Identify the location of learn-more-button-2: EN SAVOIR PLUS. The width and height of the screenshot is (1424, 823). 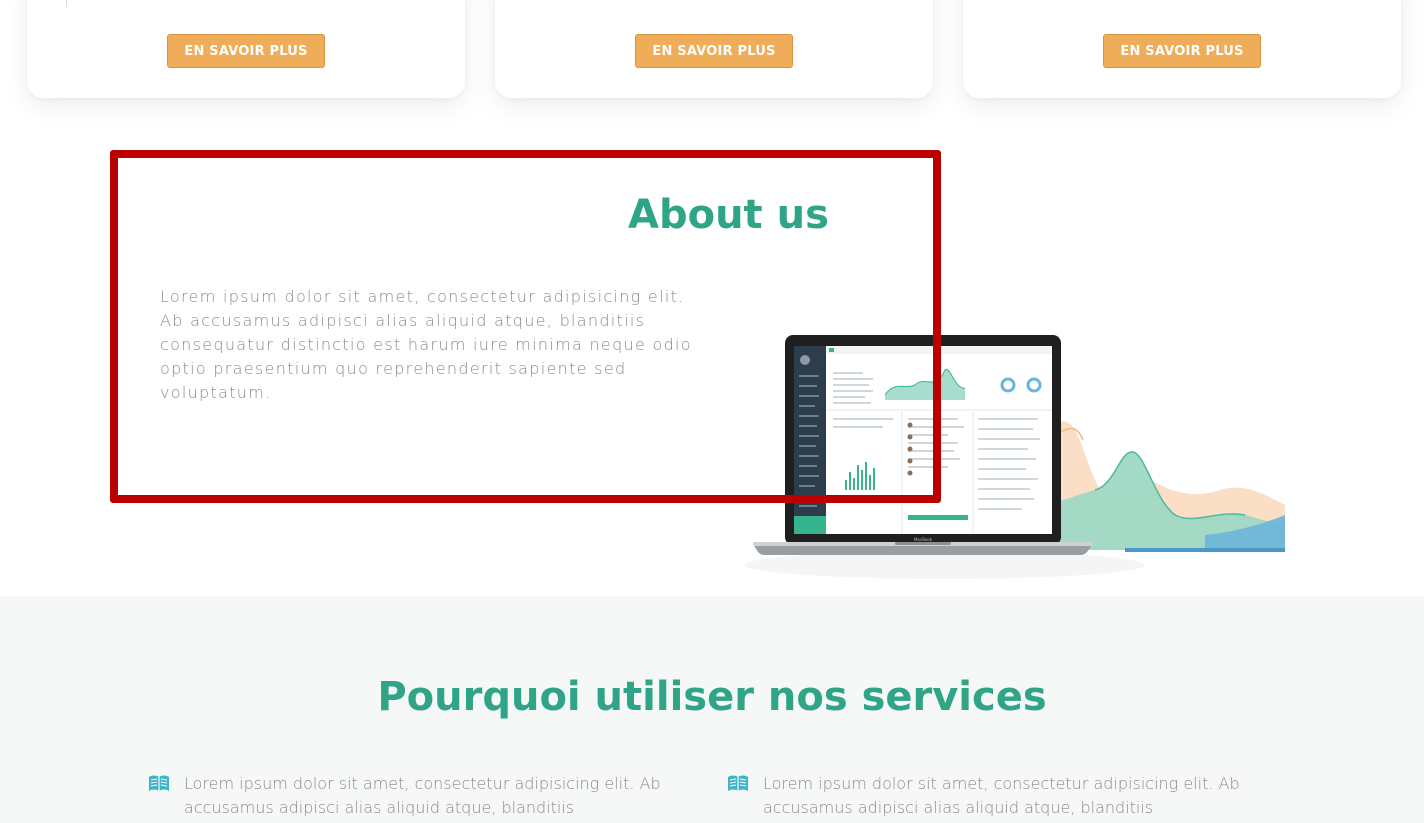
(714, 51).